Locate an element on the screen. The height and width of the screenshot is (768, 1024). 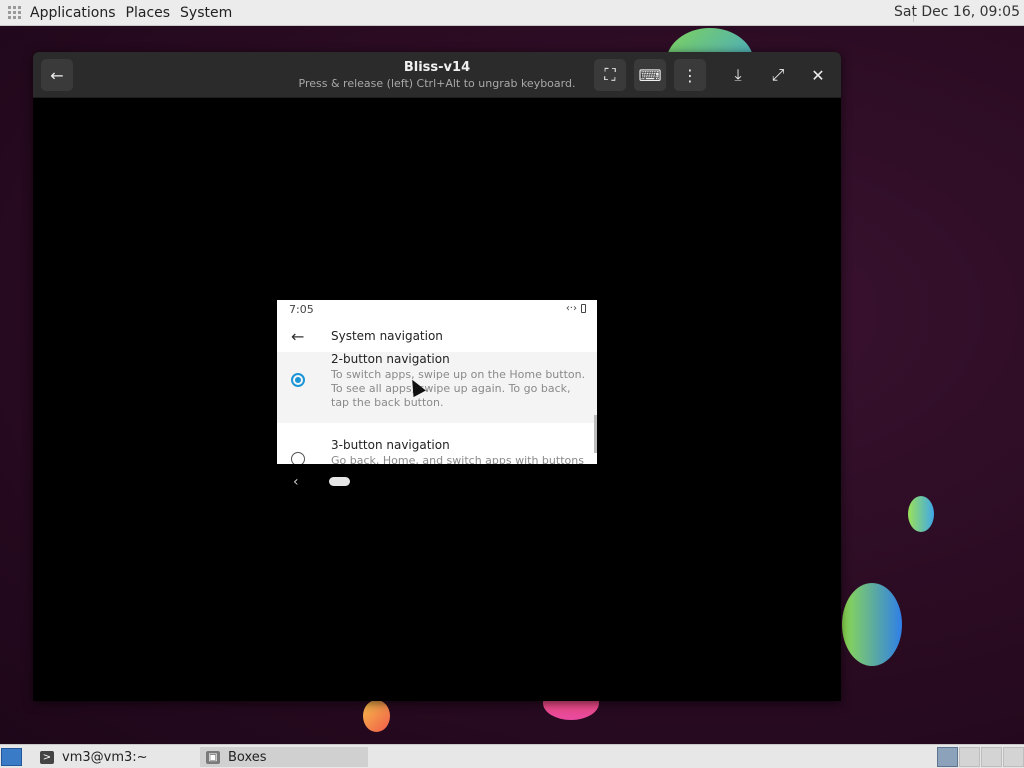
close-button: ✕ is located at coordinates (818, 75).